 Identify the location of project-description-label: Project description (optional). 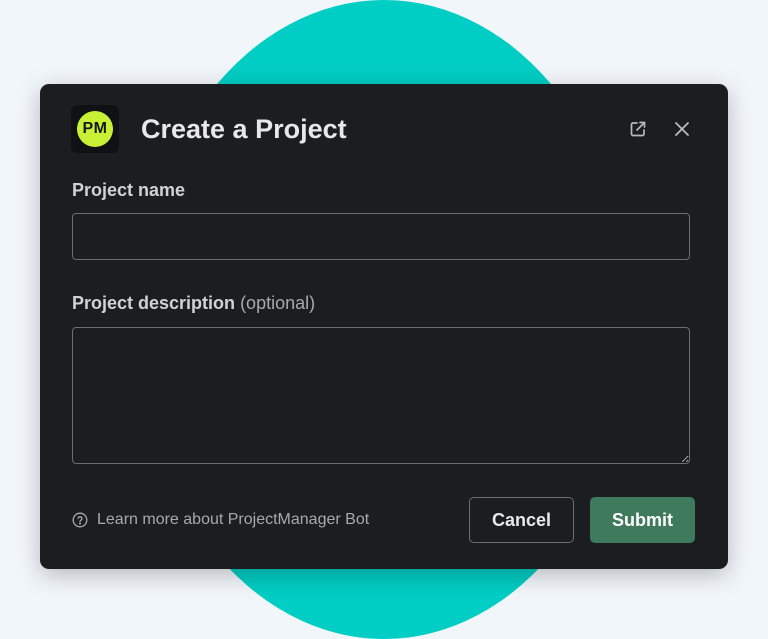
(193, 303).